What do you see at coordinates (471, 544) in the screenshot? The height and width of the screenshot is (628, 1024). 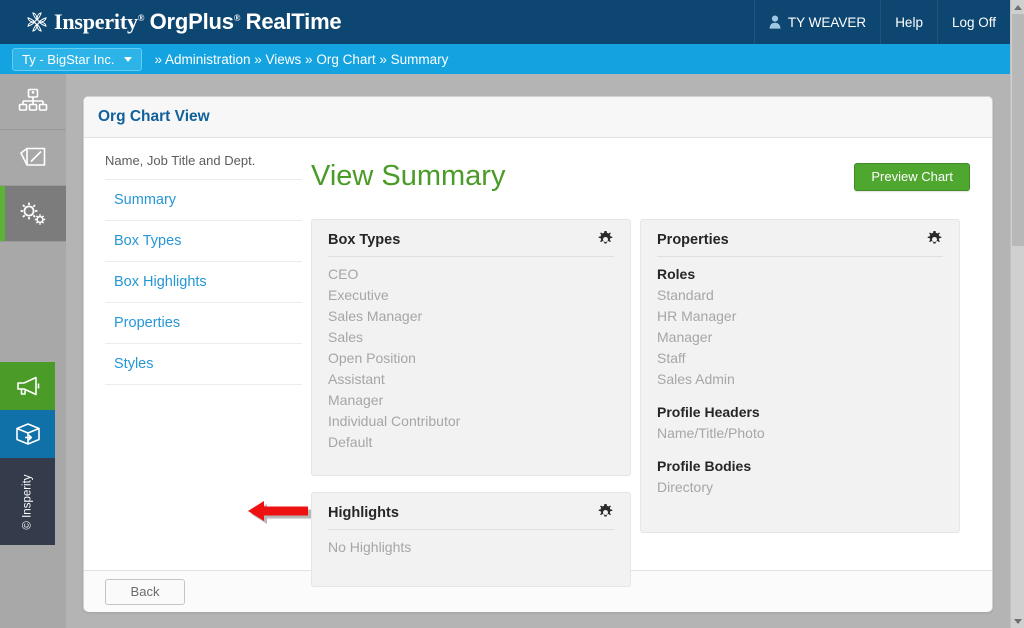 I see `highlights-list: No Highlights` at bounding box center [471, 544].